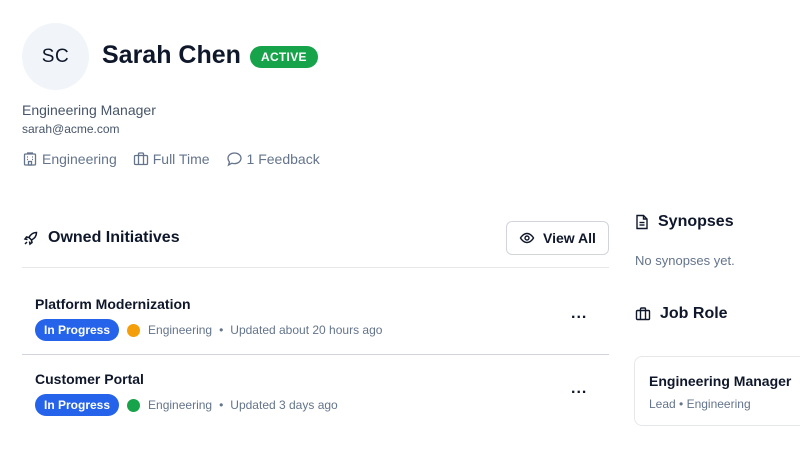  I want to click on initiative-updated: Updated 3 days ago, so click(284, 405).